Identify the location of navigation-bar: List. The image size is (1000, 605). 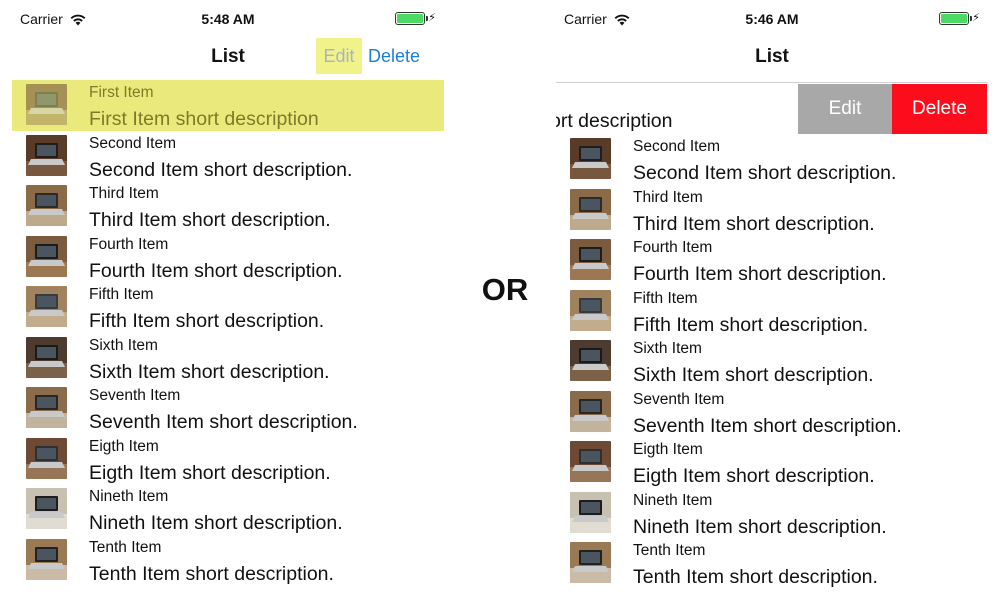
(772, 58).